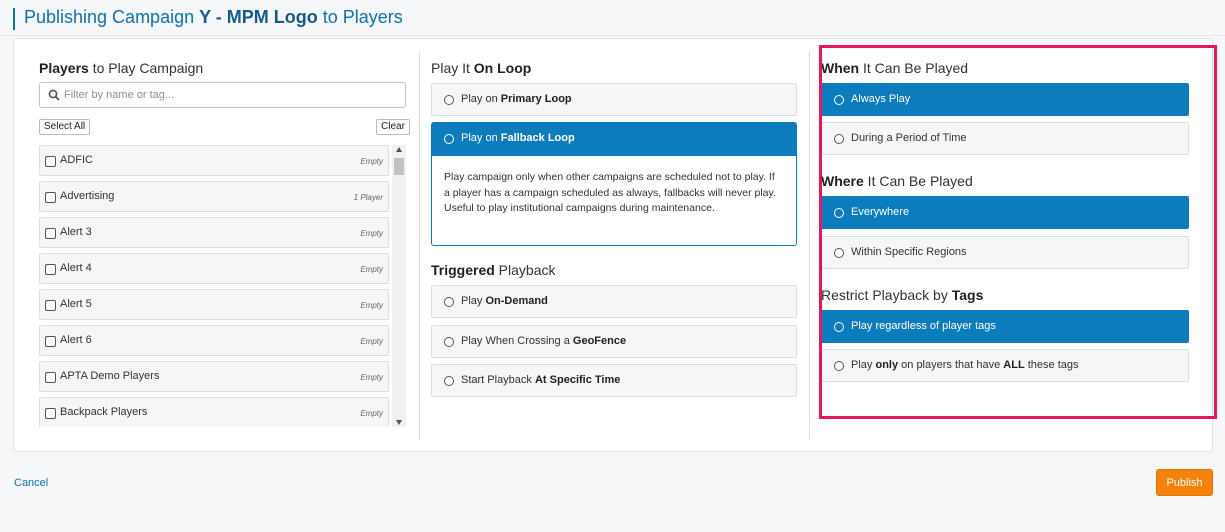 This screenshot has width=1225, height=532. I want to click on cancel-link: Cancel, so click(31, 483).